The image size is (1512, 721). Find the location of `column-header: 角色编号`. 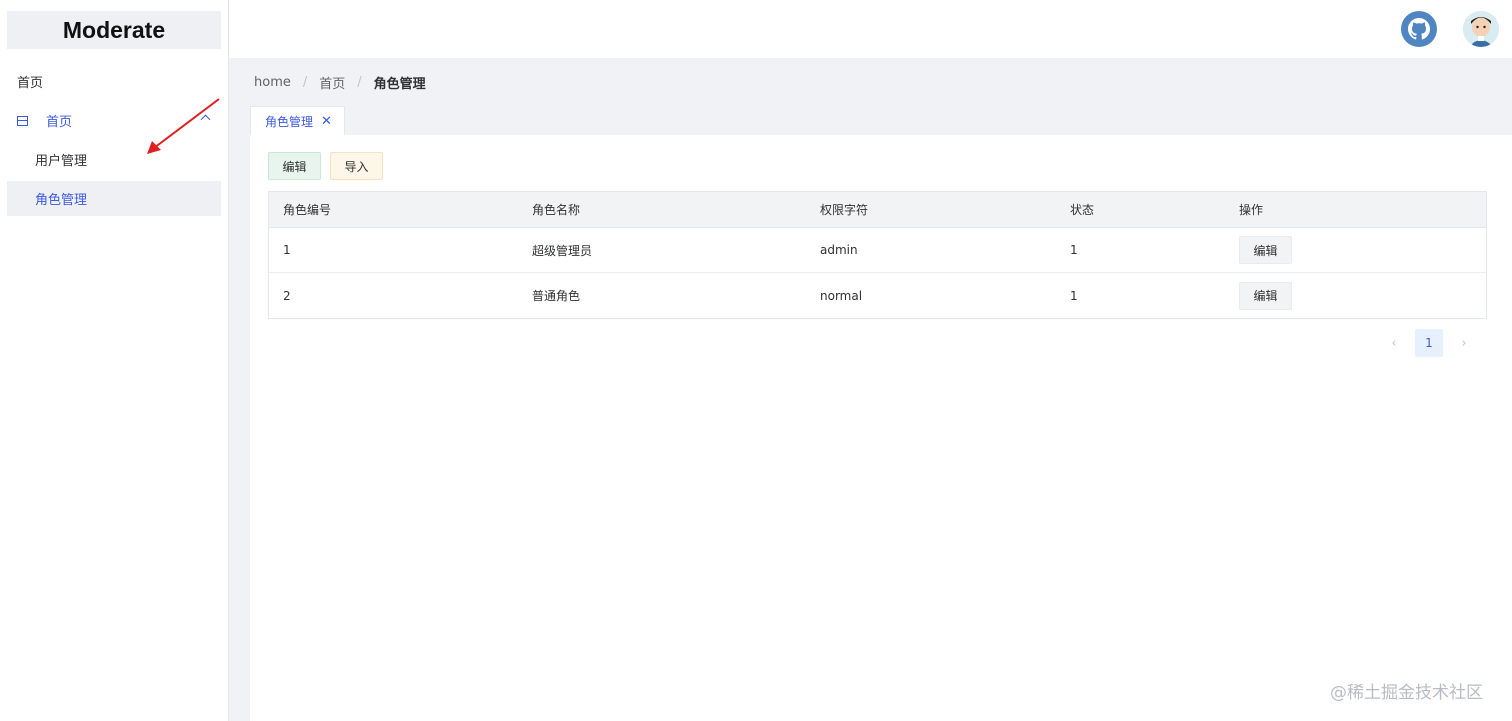

column-header: 角色编号 is located at coordinates (307, 210).